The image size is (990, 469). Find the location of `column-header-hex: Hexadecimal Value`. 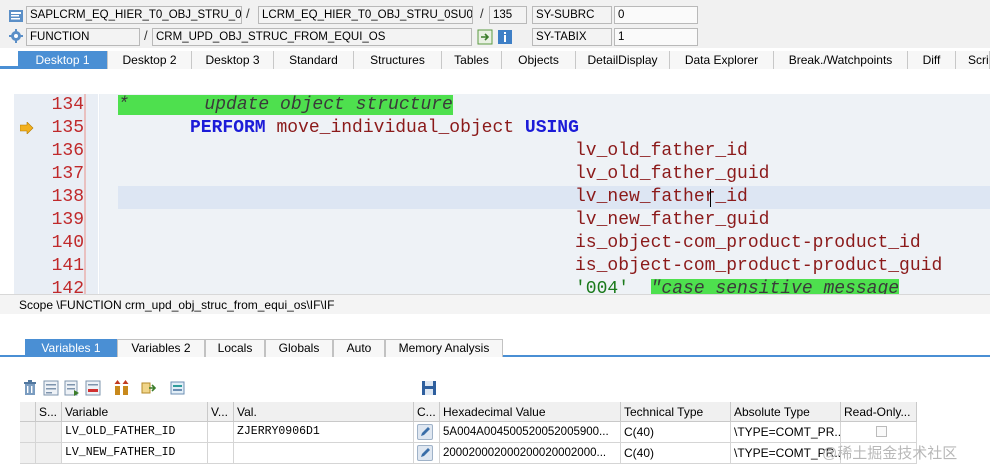

column-header-hex: Hexadecimal Value is located at coordinates (530, 412).